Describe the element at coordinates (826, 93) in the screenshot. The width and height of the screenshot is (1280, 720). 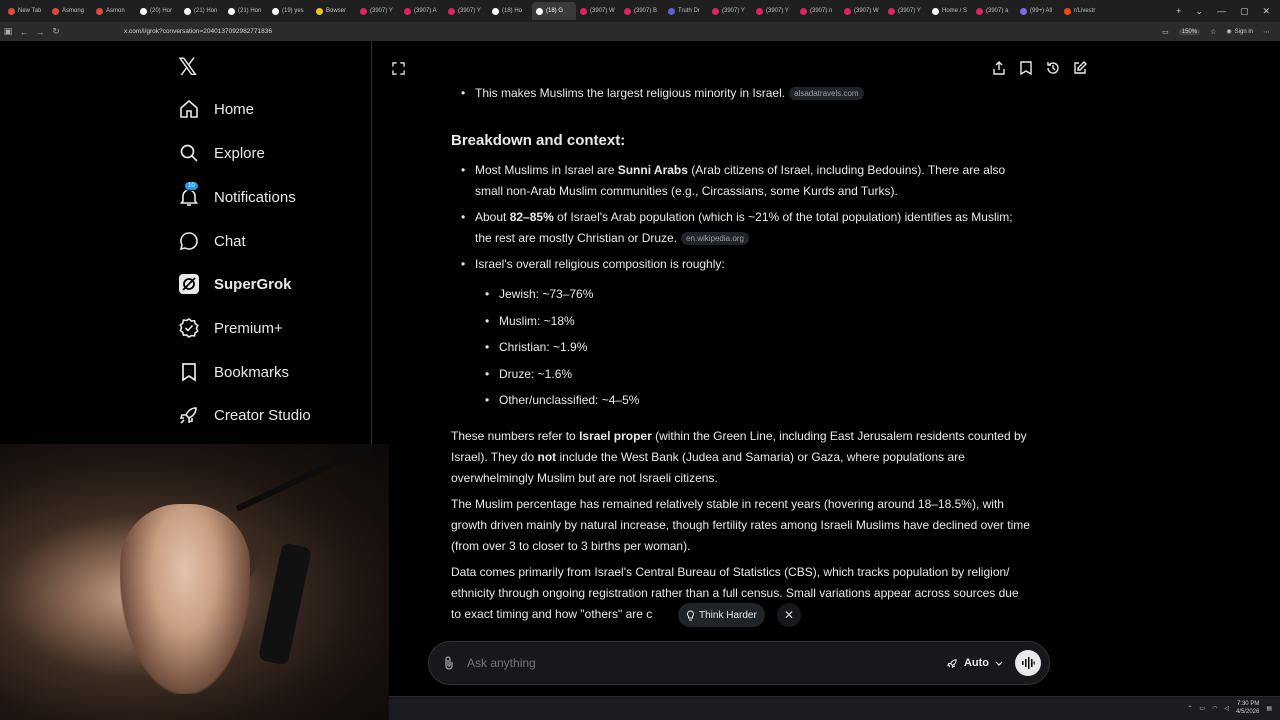
I see `source-chip: alsadatravels.com` at that location.